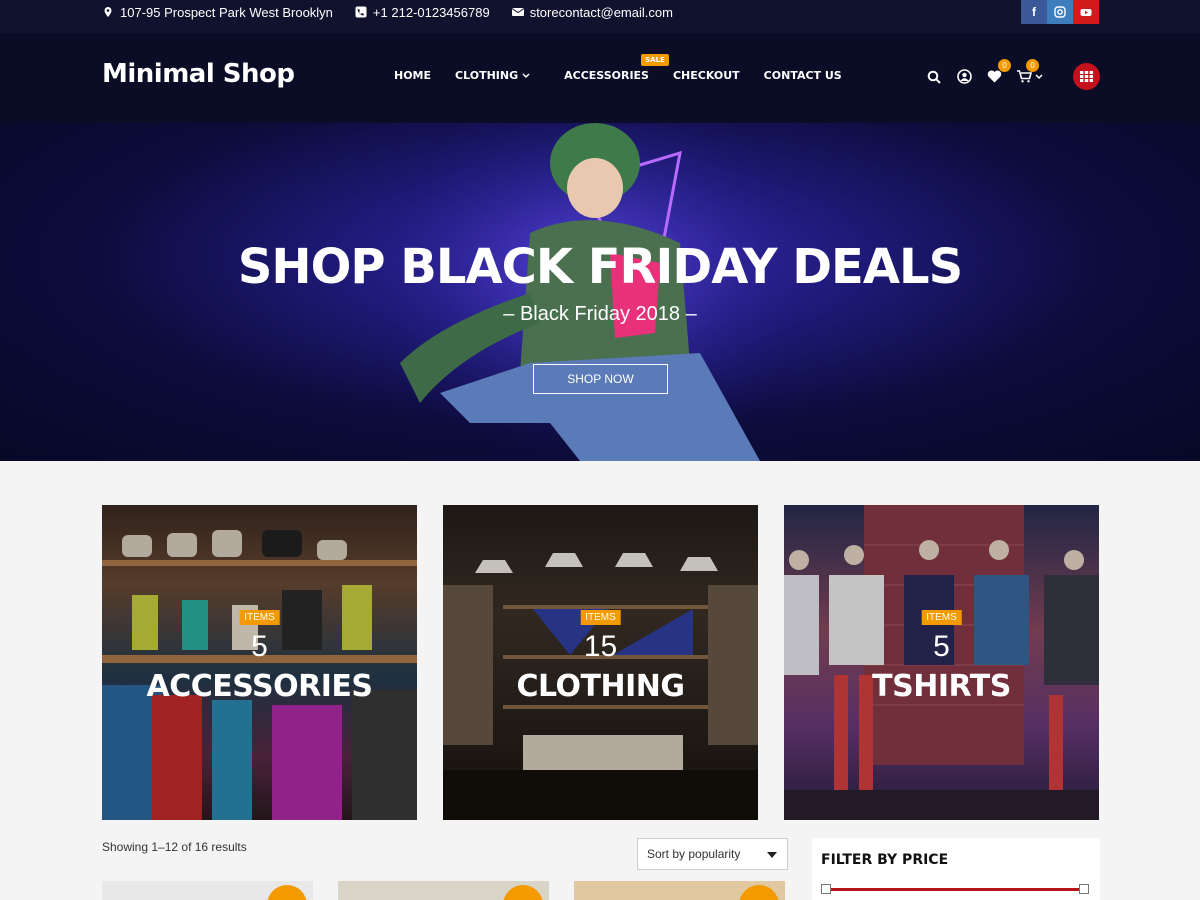  I want to click on shop-now-button: SHOP NOW, so click(600, 379).